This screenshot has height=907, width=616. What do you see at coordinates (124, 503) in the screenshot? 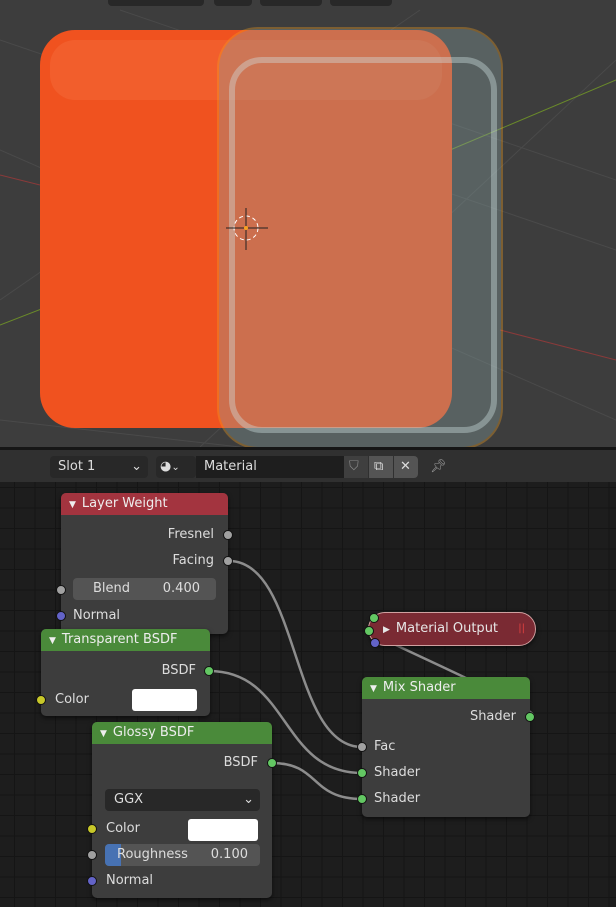
I see `node-title: Layer Weight` at bounding box center [124, 503].